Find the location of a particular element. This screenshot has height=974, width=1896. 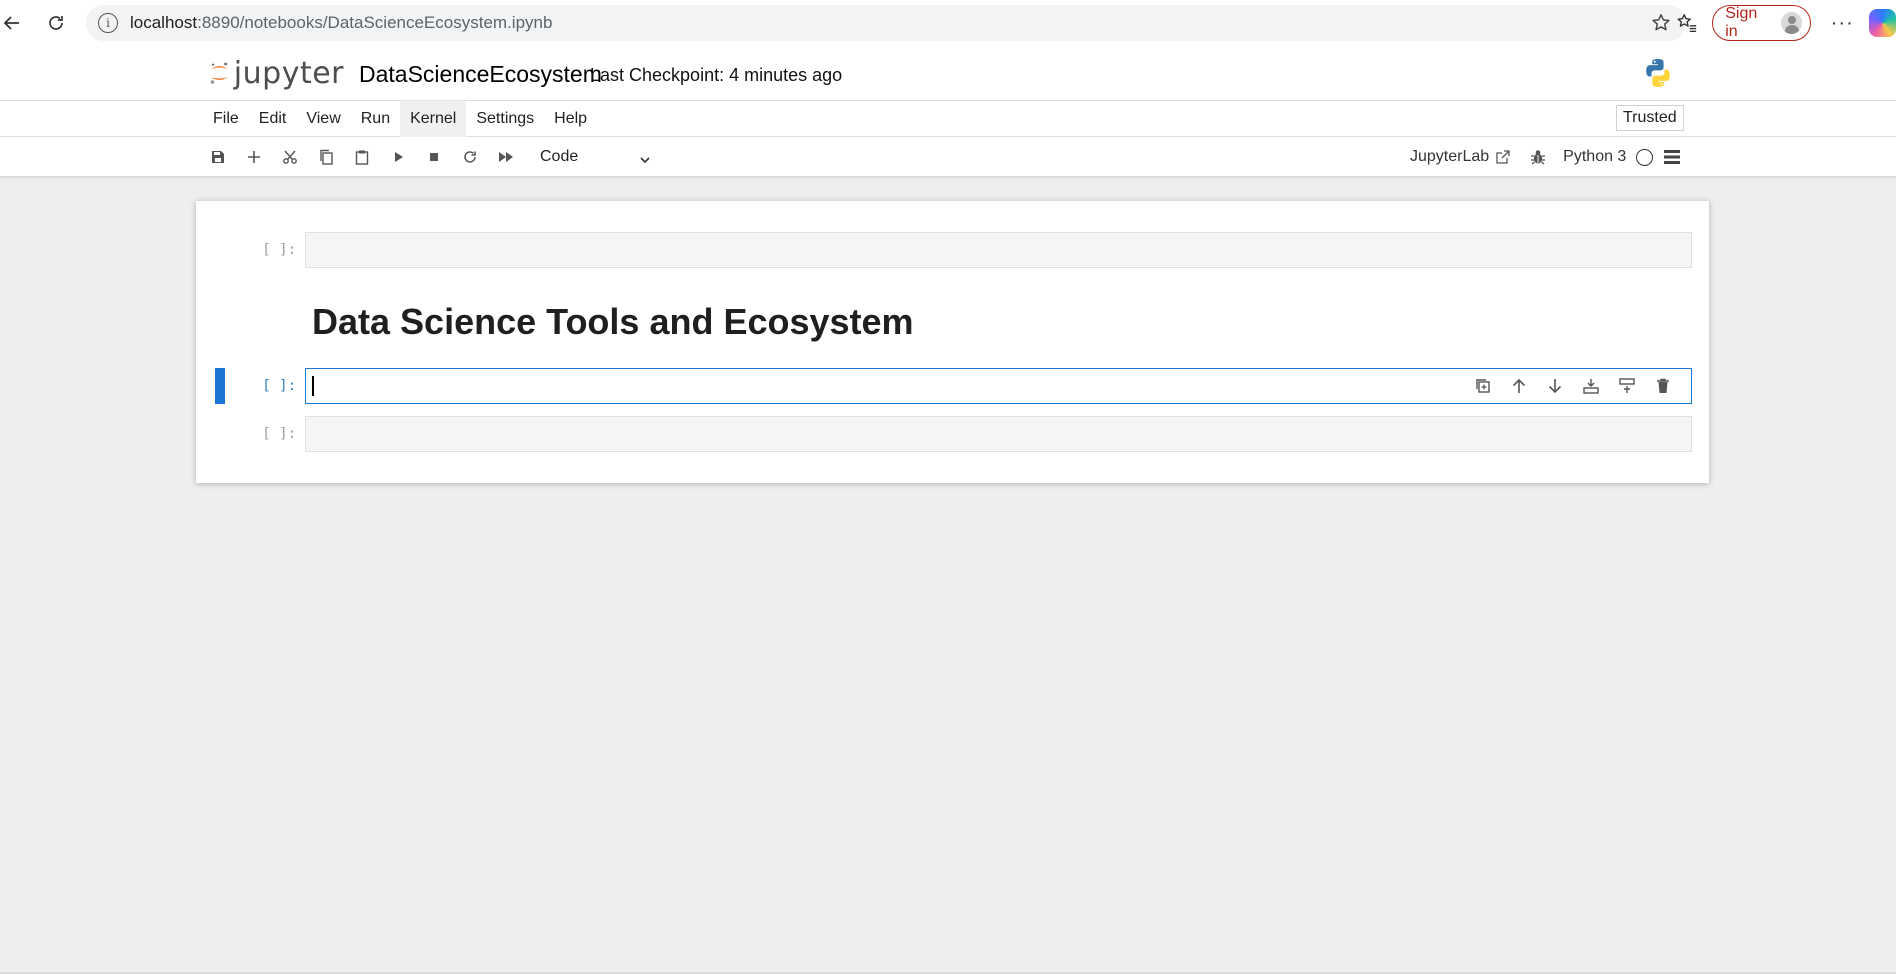

back-arrow-icon is located at coordinates (11, 23).